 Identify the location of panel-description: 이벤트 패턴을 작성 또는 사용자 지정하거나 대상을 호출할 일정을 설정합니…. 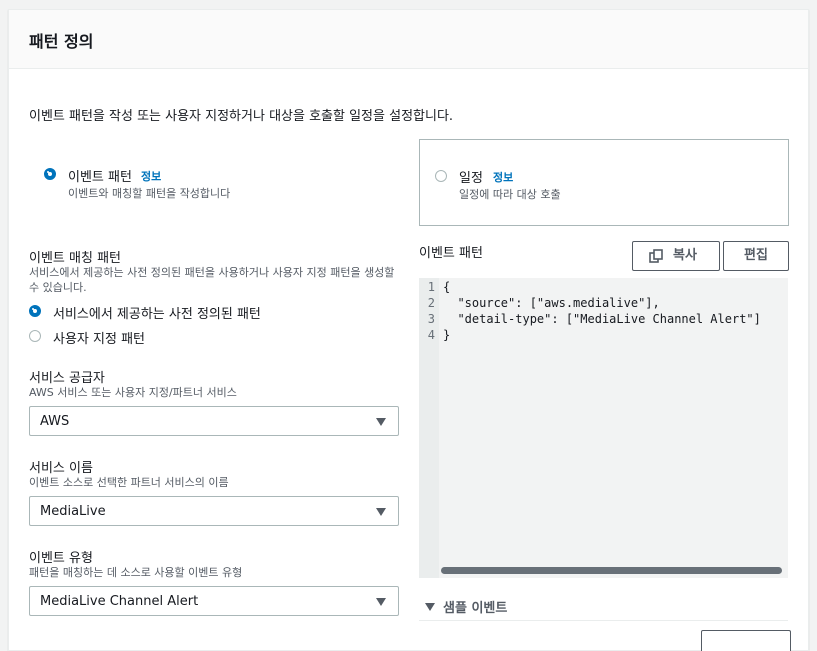
(241, 116).